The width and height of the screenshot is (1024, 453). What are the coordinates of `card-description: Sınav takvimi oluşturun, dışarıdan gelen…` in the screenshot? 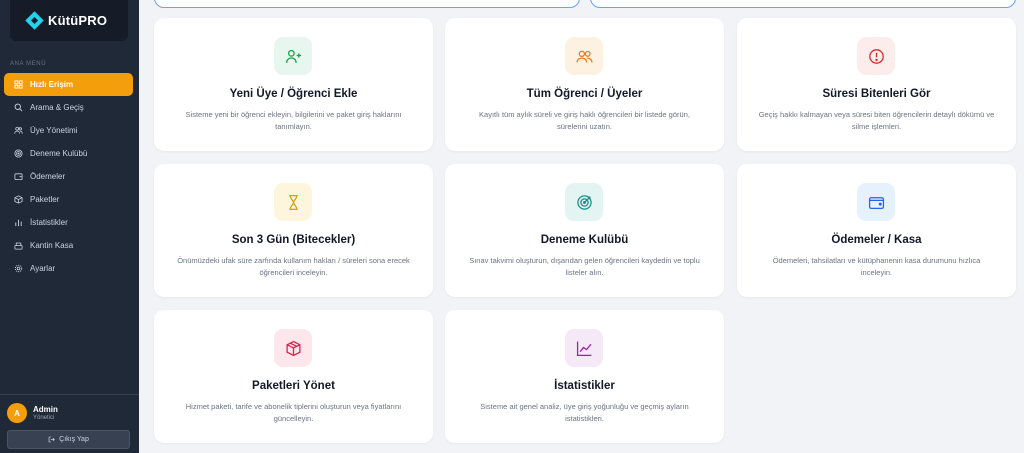 It's located at (584, 266).